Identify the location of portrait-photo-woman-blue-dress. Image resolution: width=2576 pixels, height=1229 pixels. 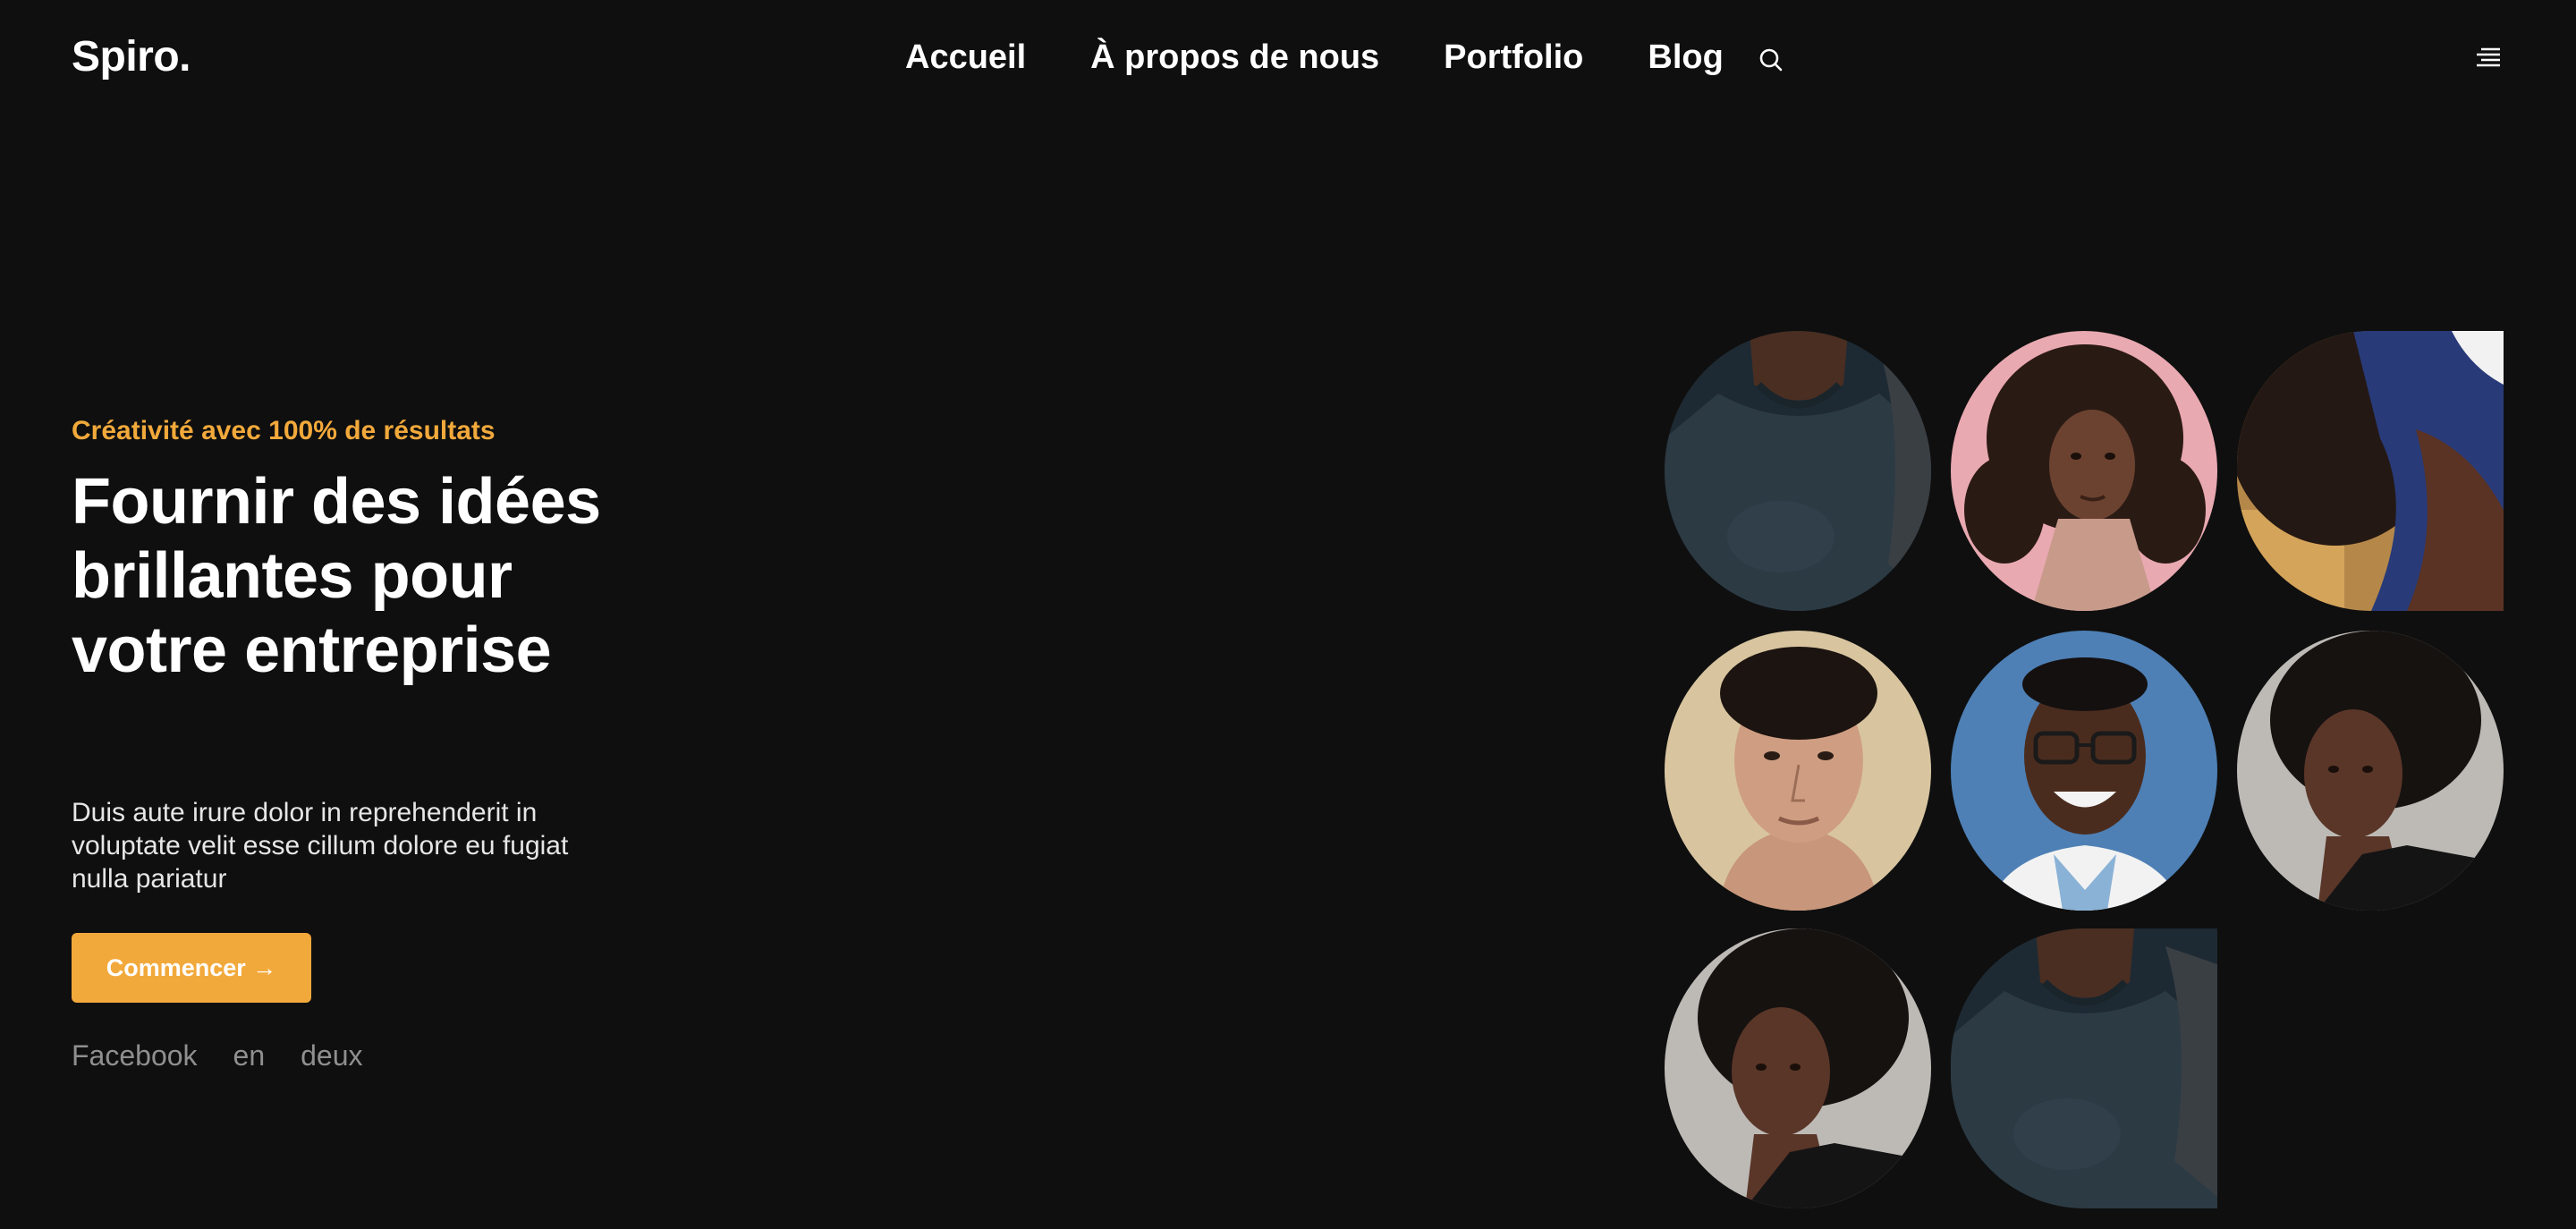
(2370, 471).